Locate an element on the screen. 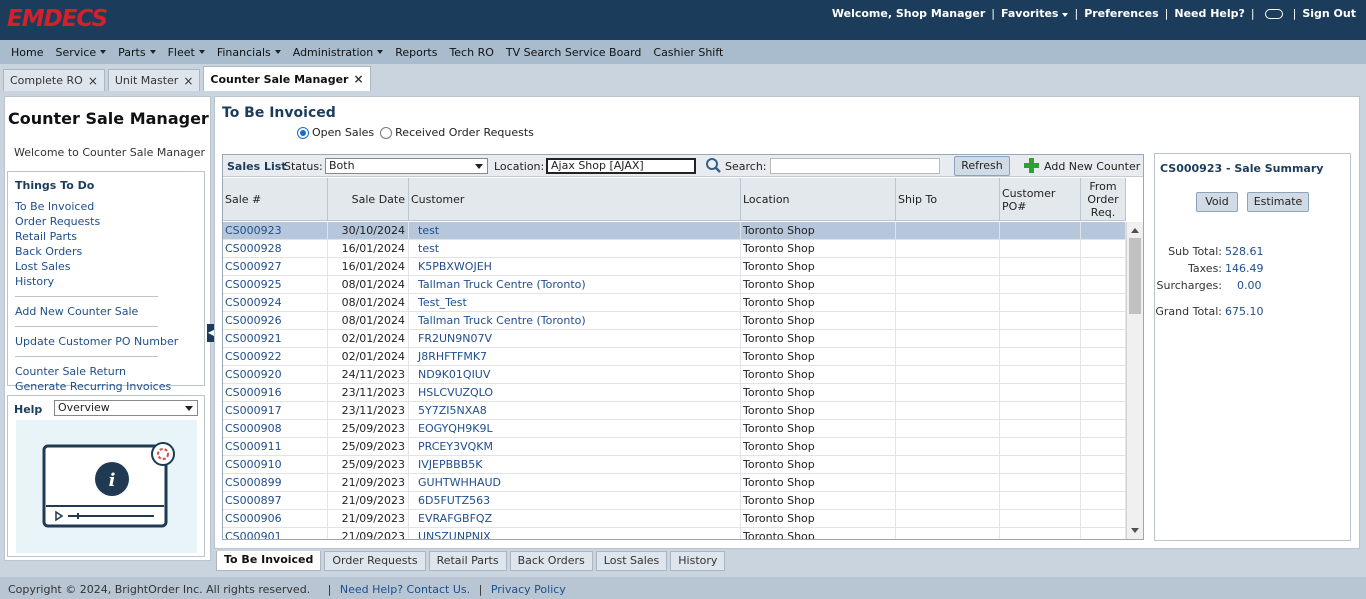 Image resolution: width=1366 pixels, height=599 pixels. menu-financials: Financials is located at coordinates (249, 52).